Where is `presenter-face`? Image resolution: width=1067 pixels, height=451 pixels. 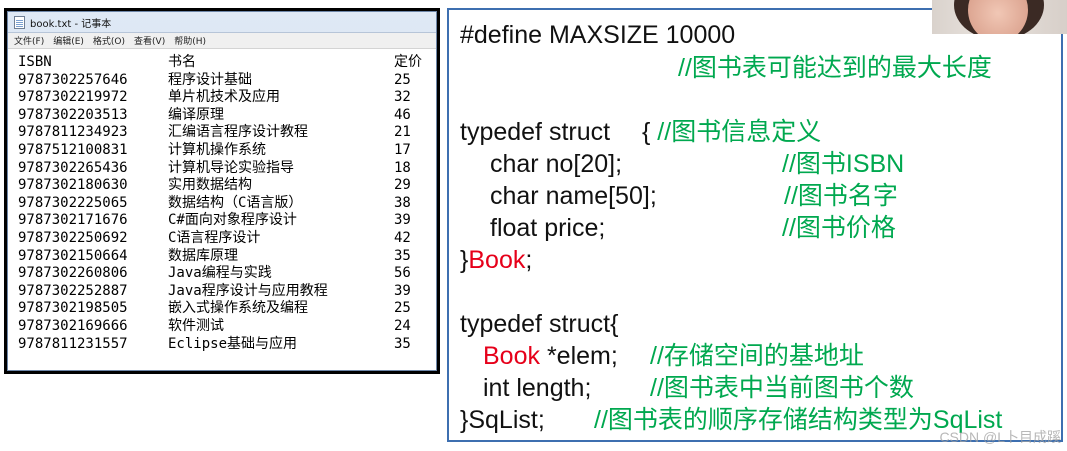
presenter-face is located at coordinates (998, 17).